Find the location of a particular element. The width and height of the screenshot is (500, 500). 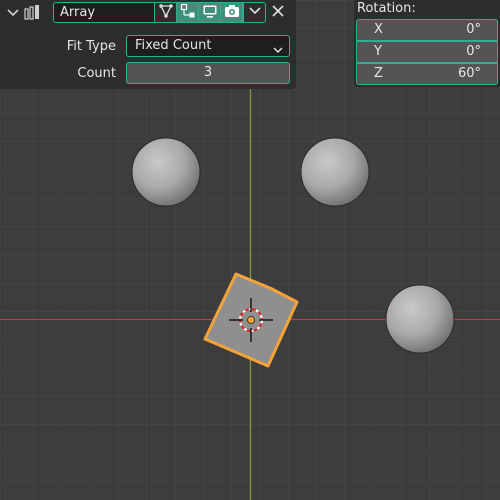

modifier-header: Array is located at coordinates (148, 13).